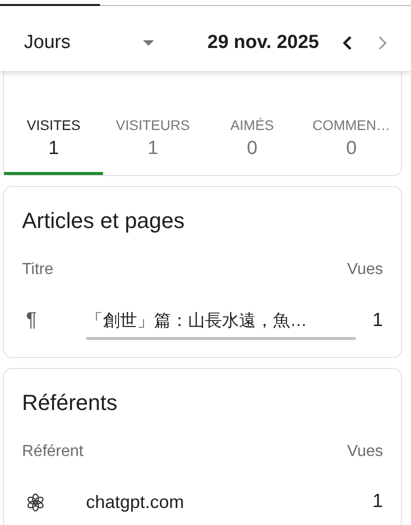 The image size is (411, 525). Describe the element at coordinates (351, 146) in the screenshot. I see `stats-tab: COMMEN… 0` at that location.